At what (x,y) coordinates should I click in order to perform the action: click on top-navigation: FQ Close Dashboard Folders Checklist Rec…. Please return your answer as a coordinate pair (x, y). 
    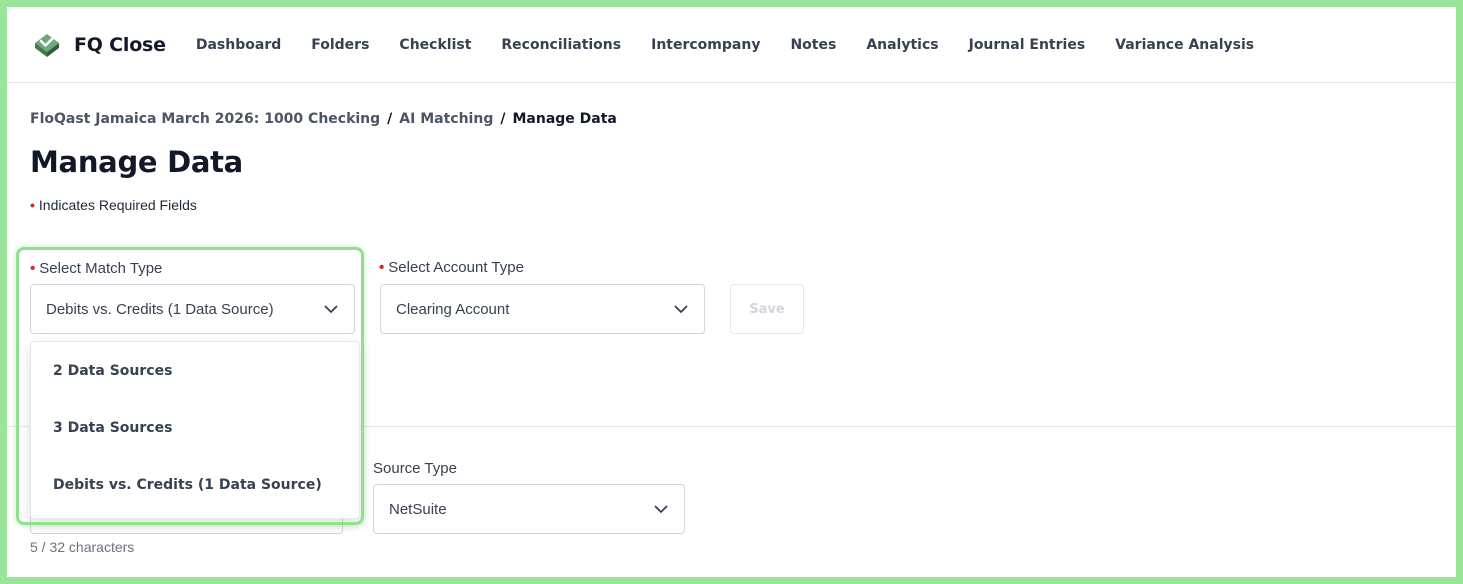
    Looking at the image, I should click on (731, 45).